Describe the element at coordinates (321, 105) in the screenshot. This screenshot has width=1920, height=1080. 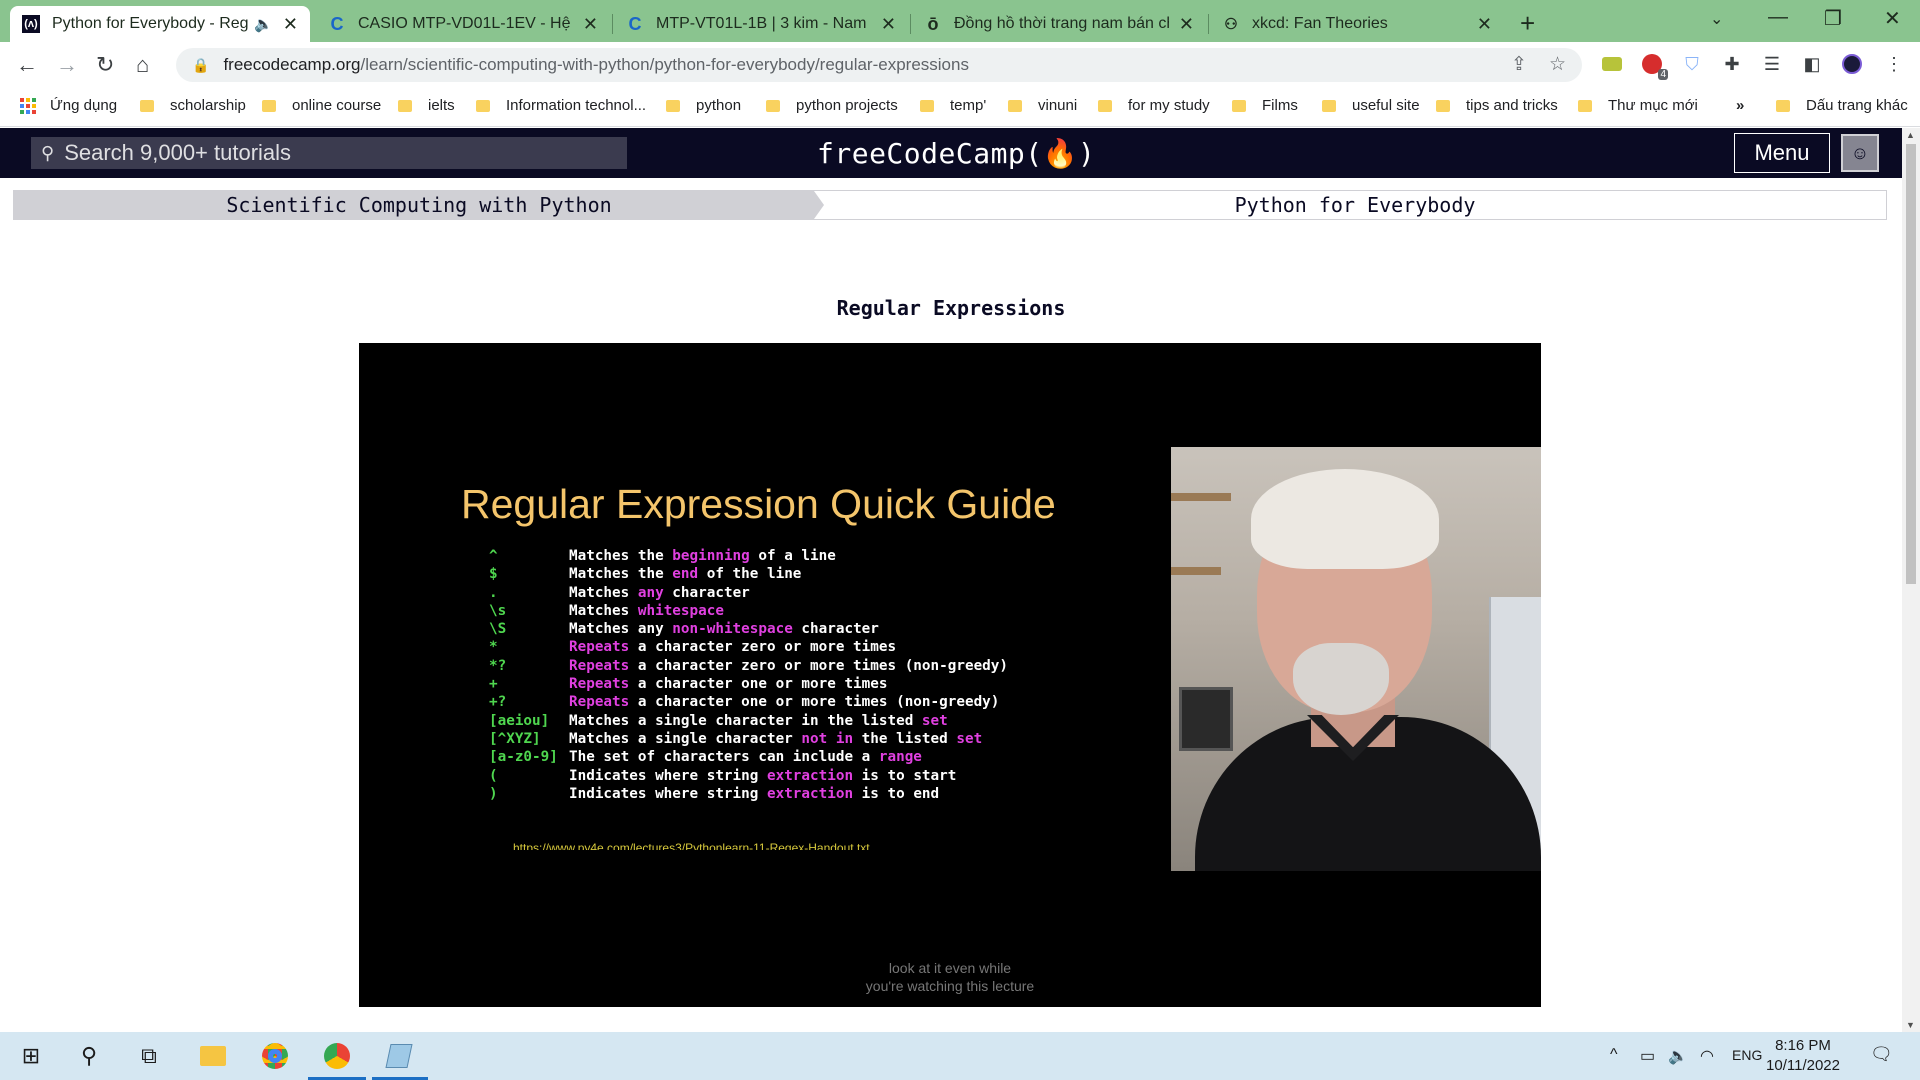
I see `bookmark-folder: online course` at that location.